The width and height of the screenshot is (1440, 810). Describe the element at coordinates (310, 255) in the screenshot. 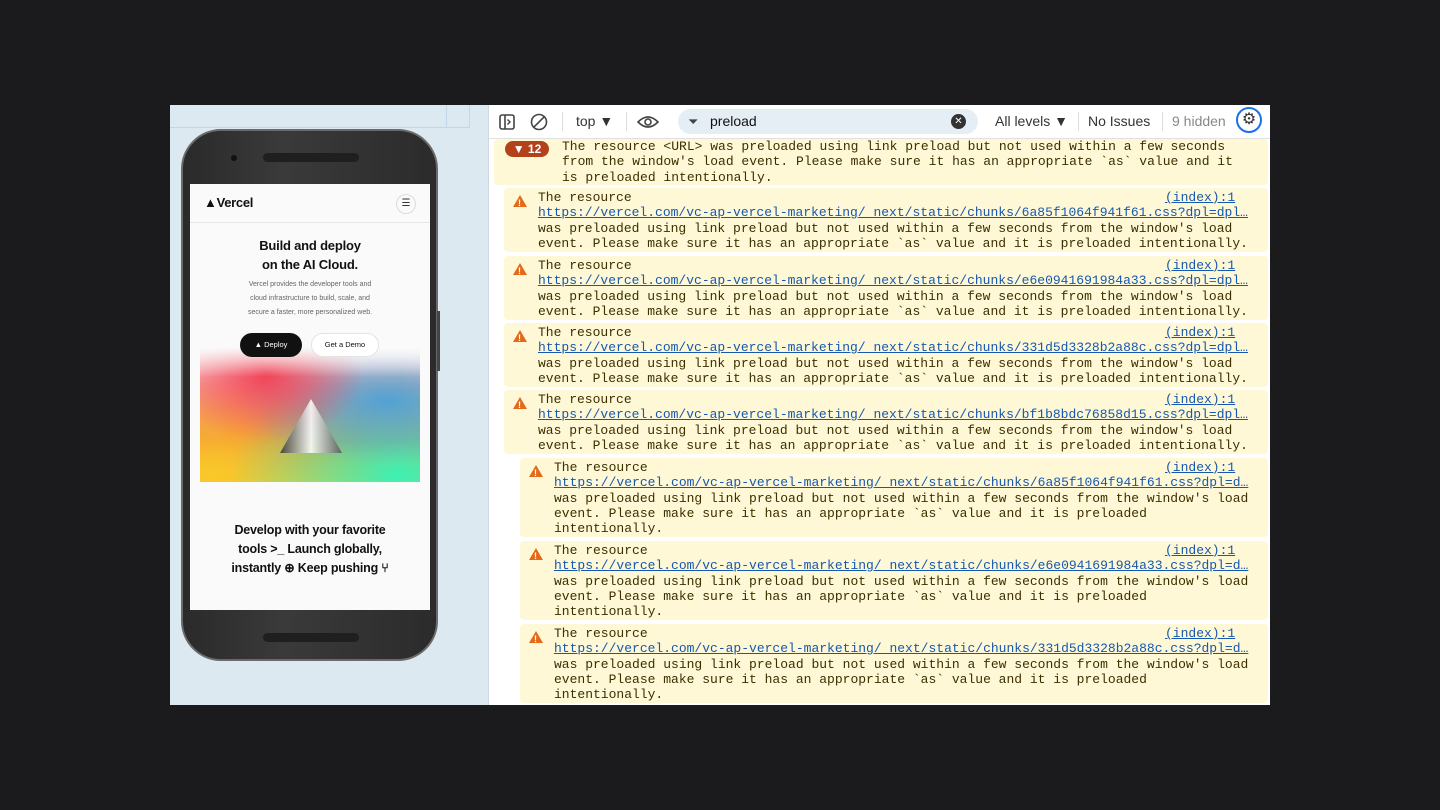

I see `hero-title: Build and deploy on the AI Cloud.` at that location.